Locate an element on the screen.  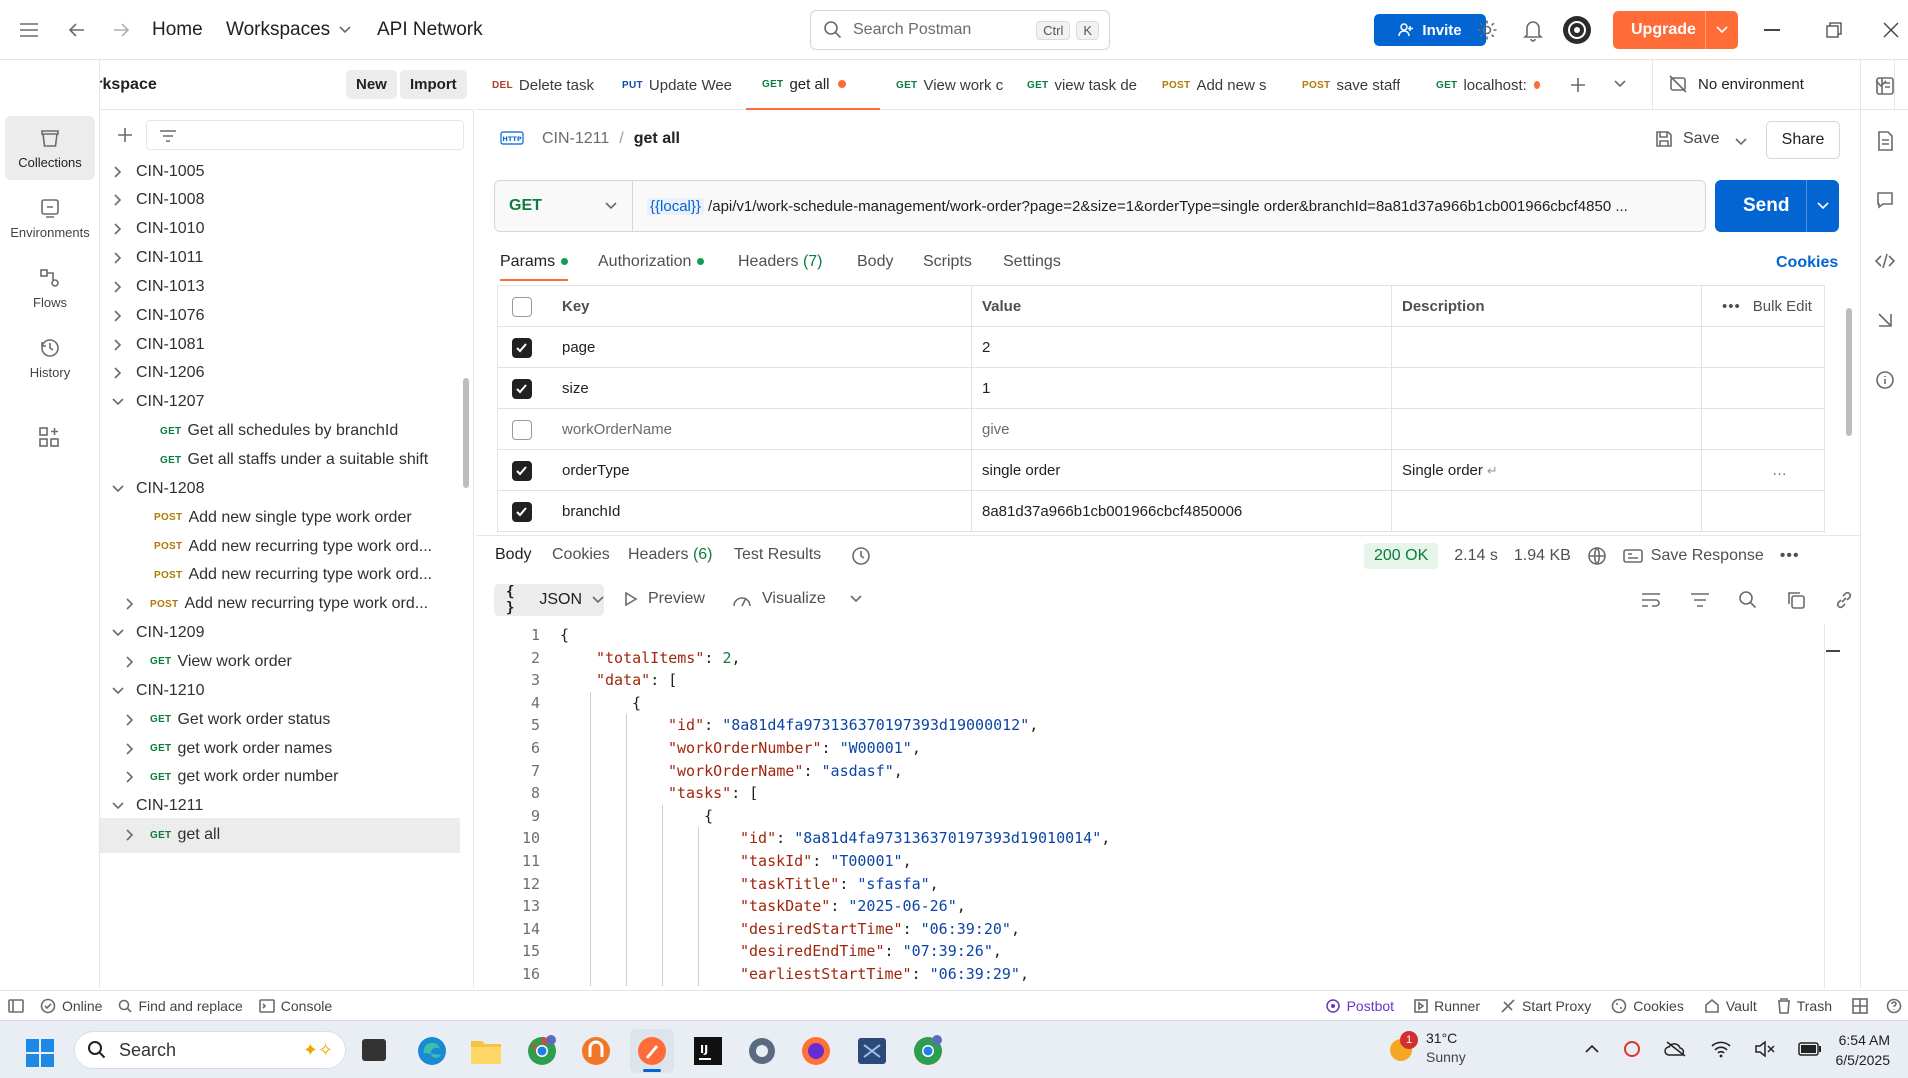
request-tab: DEL Delete task is located at coordinates (541, 85).